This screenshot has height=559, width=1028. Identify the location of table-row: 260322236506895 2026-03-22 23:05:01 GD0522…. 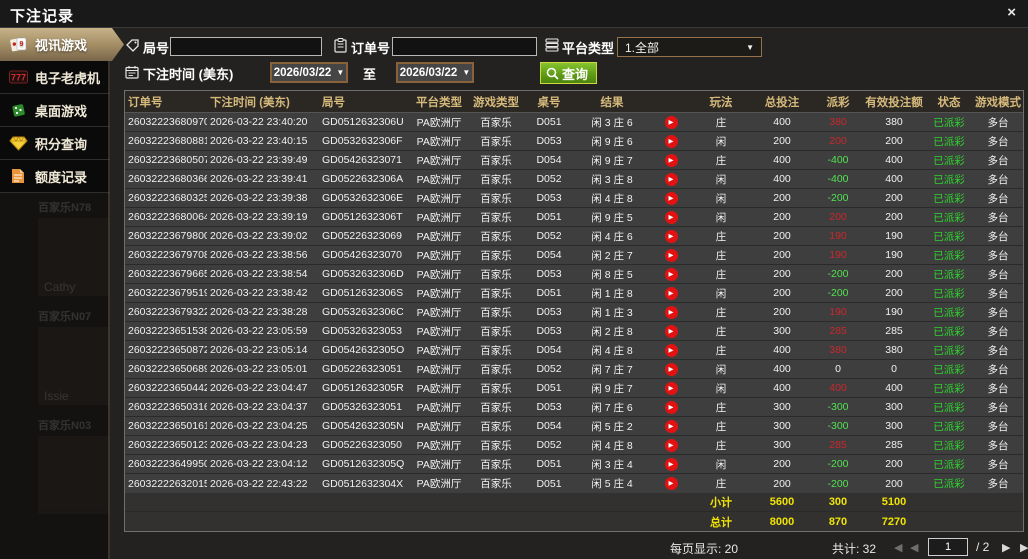
(574, 369).